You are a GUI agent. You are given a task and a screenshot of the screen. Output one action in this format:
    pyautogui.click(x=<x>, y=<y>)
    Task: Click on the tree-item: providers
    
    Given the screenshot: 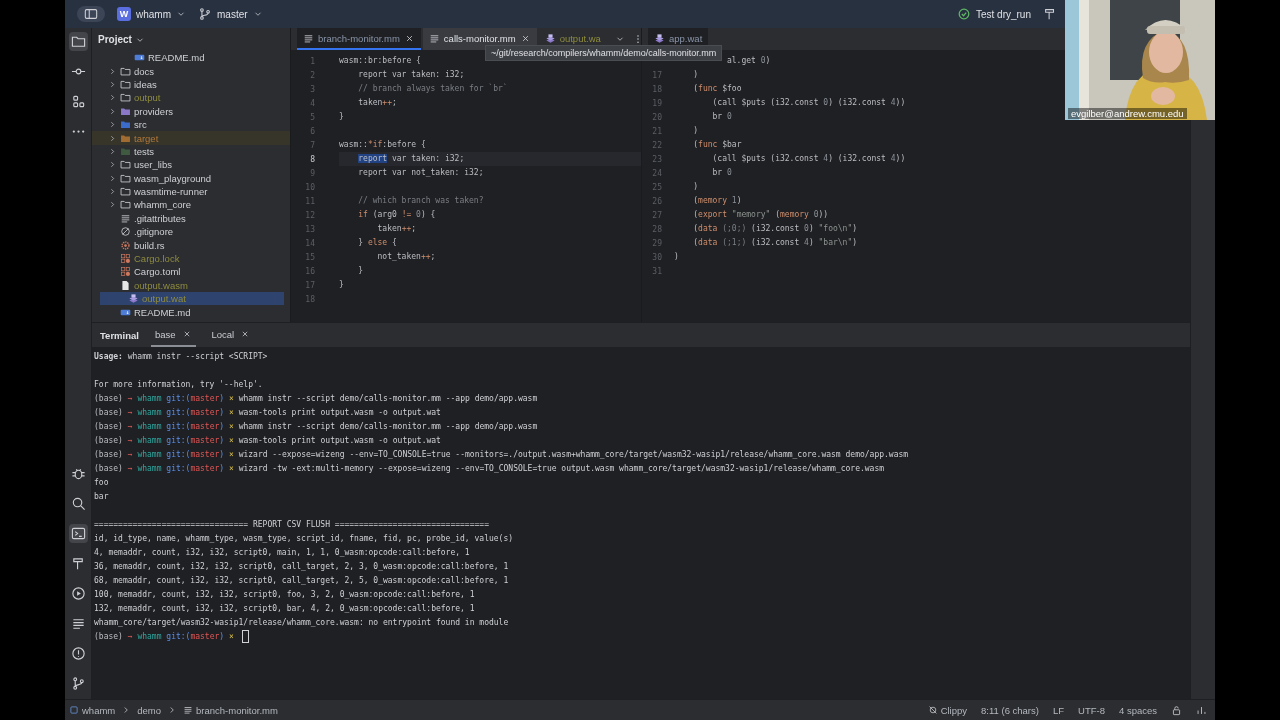 What is the action you would take?
    pyautogui.click(x=191, y=111)
    